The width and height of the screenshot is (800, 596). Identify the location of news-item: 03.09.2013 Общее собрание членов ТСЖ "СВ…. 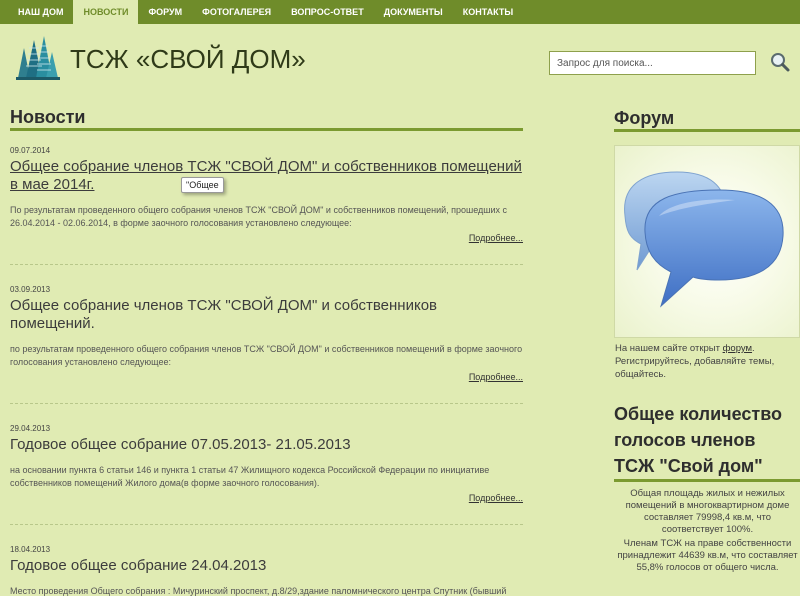
(266, 346).